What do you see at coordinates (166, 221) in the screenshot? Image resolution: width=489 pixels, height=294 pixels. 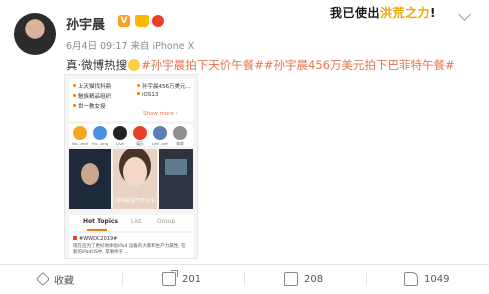 I see `tab-group: Group` at bounding box center [166, 221].